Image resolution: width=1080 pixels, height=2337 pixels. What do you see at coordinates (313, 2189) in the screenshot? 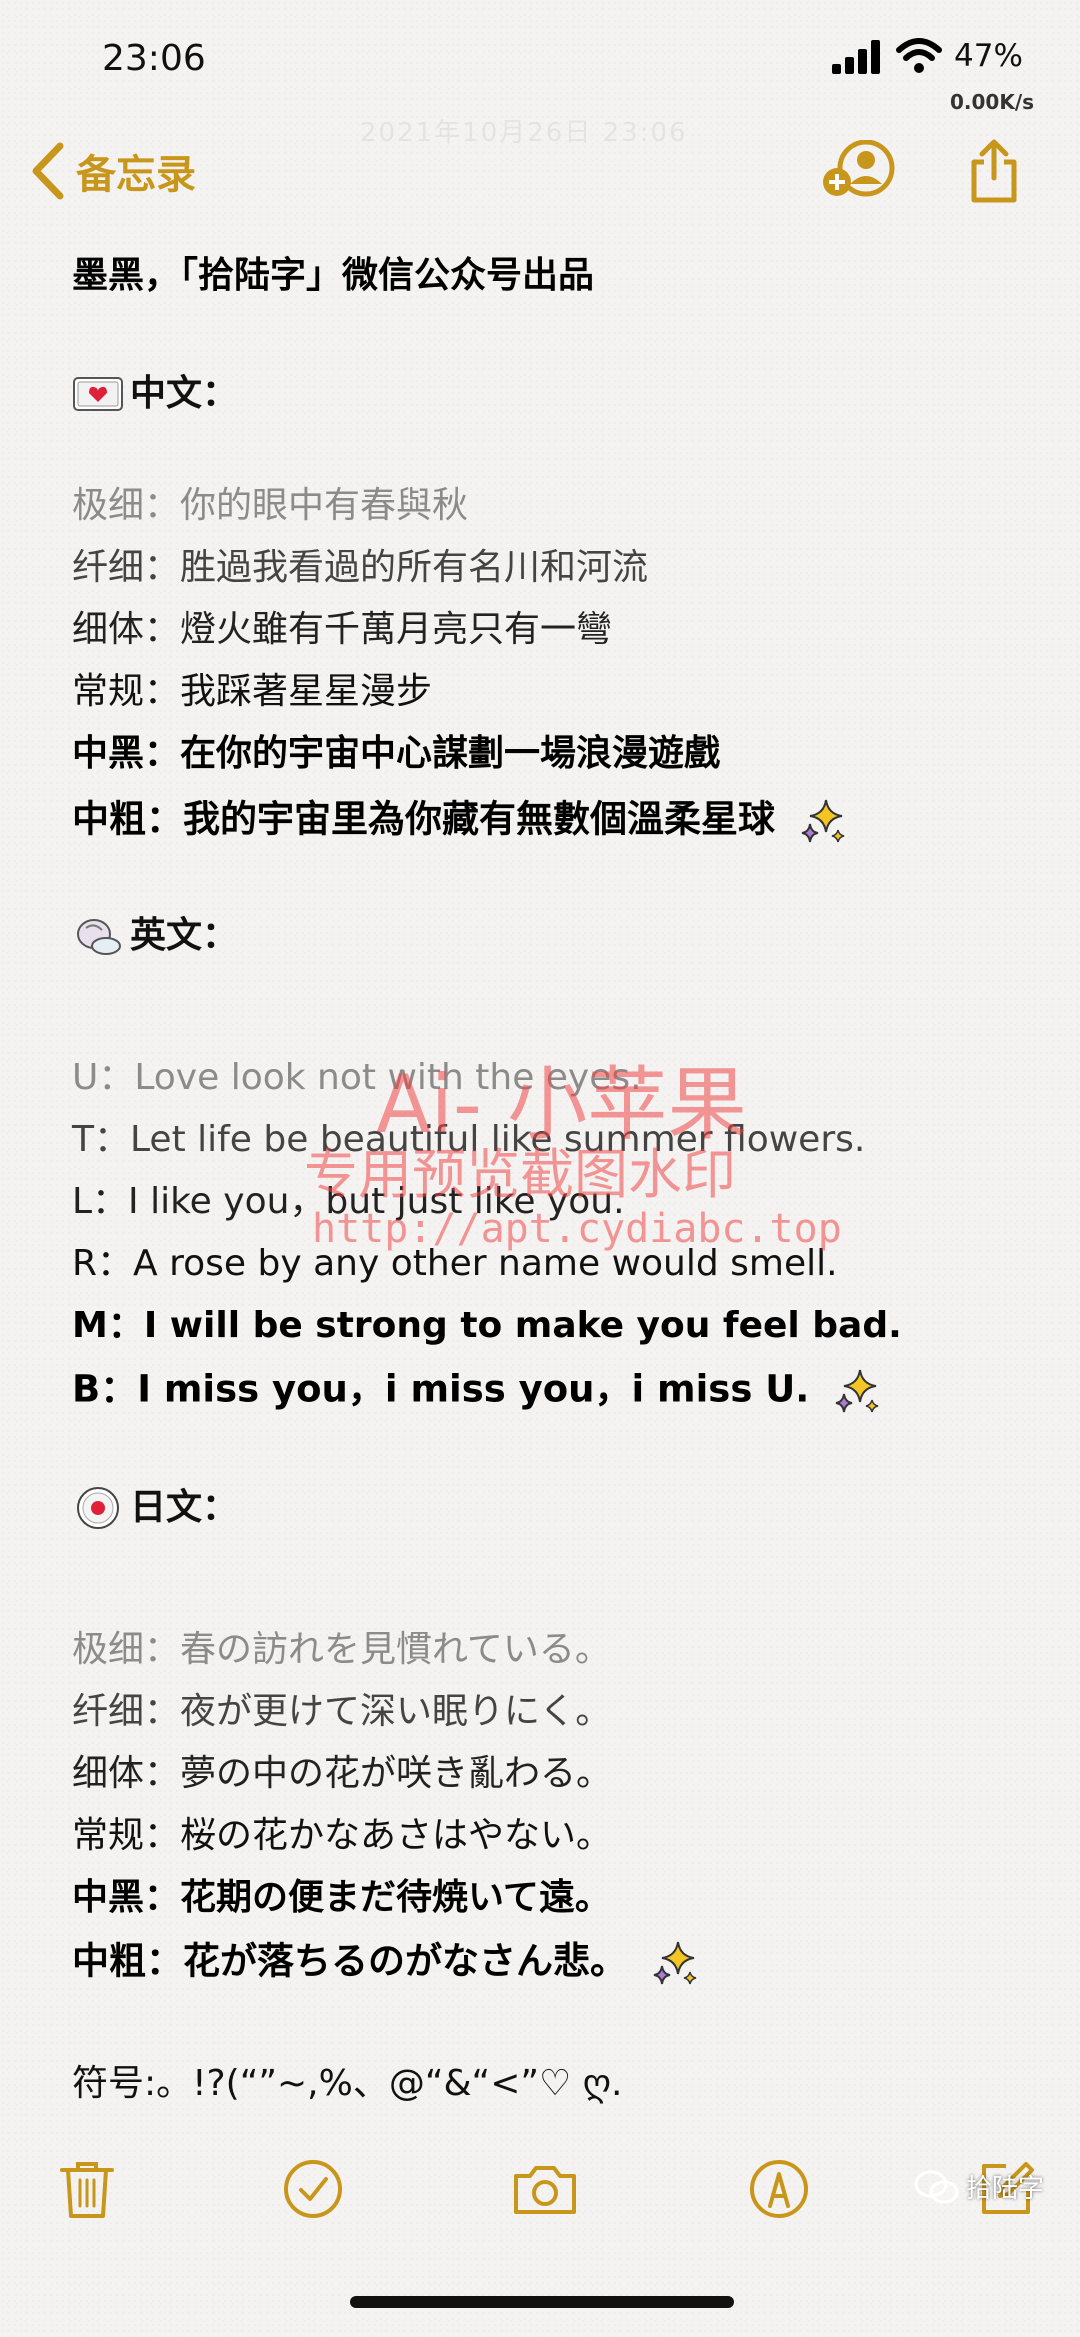
I see `checklist-icon` at bounding box center [313, 2189].